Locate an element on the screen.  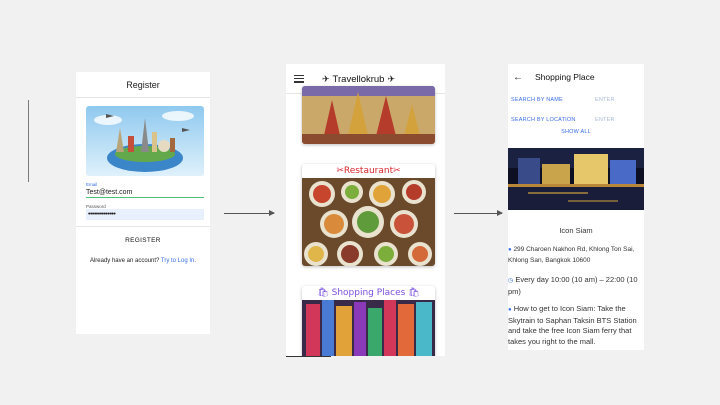
password-field-group: Password •••••••••••••• is located at coordinates (145, 212).